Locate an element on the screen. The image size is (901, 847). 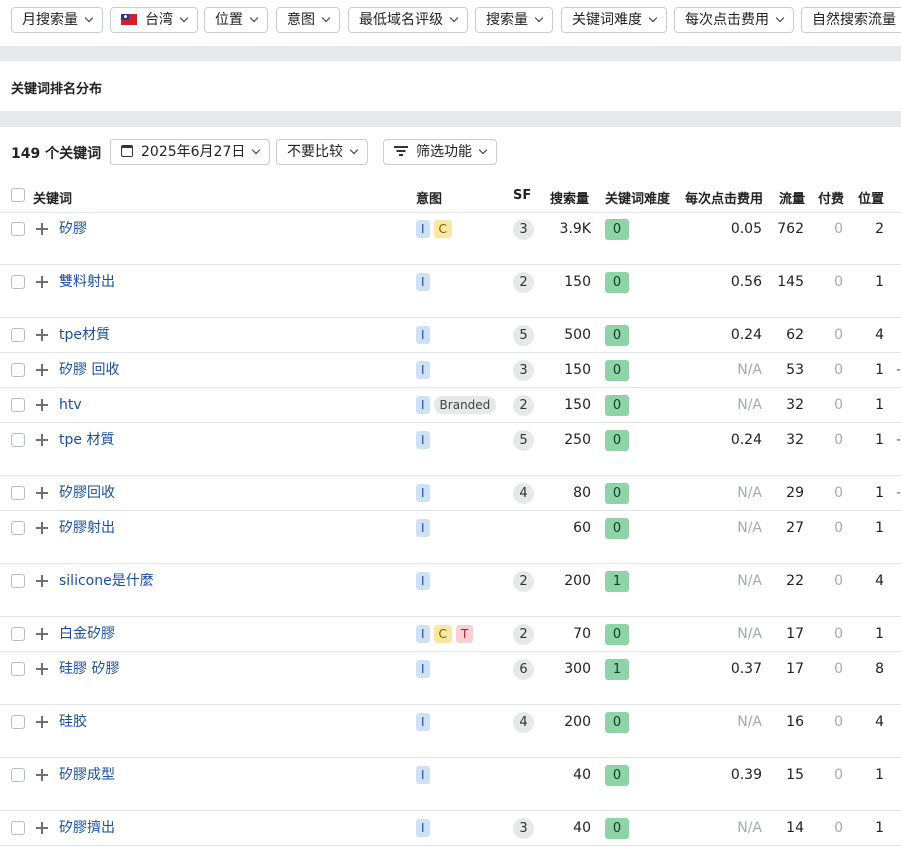
filter-monthly-volume: 月搜索量 is located at coordinates (57, 20).